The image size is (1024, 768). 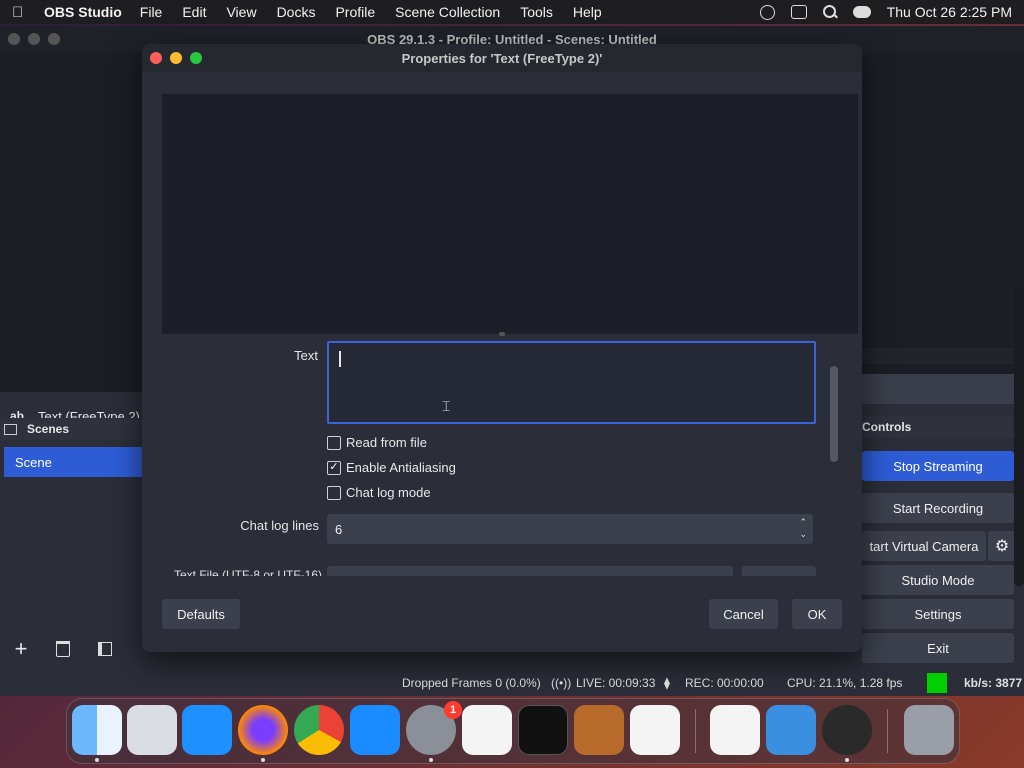 I want to click on dialog-close-button, so click(x=156, y=58).